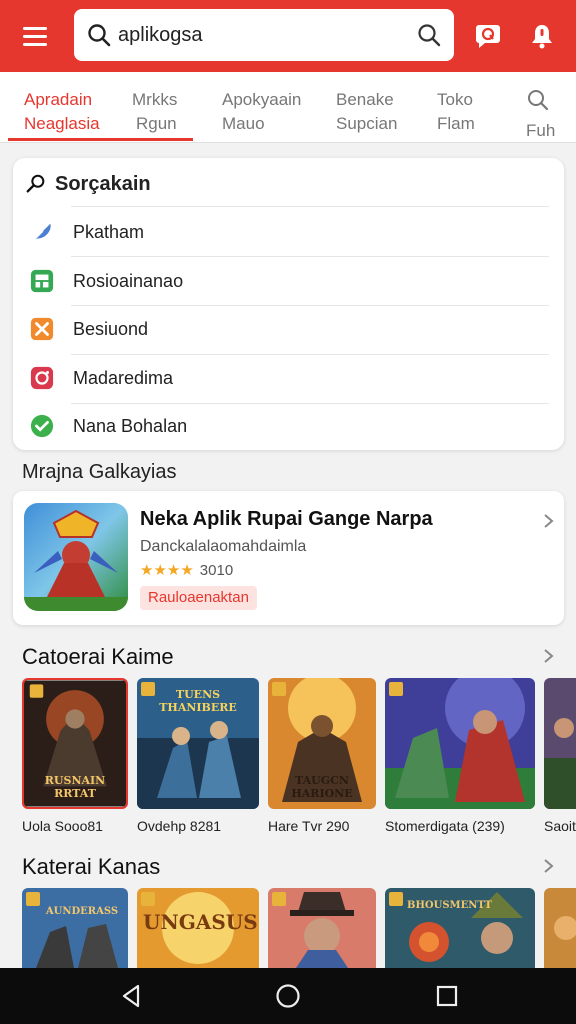  I want to click on notification-button, so click(542, 36).